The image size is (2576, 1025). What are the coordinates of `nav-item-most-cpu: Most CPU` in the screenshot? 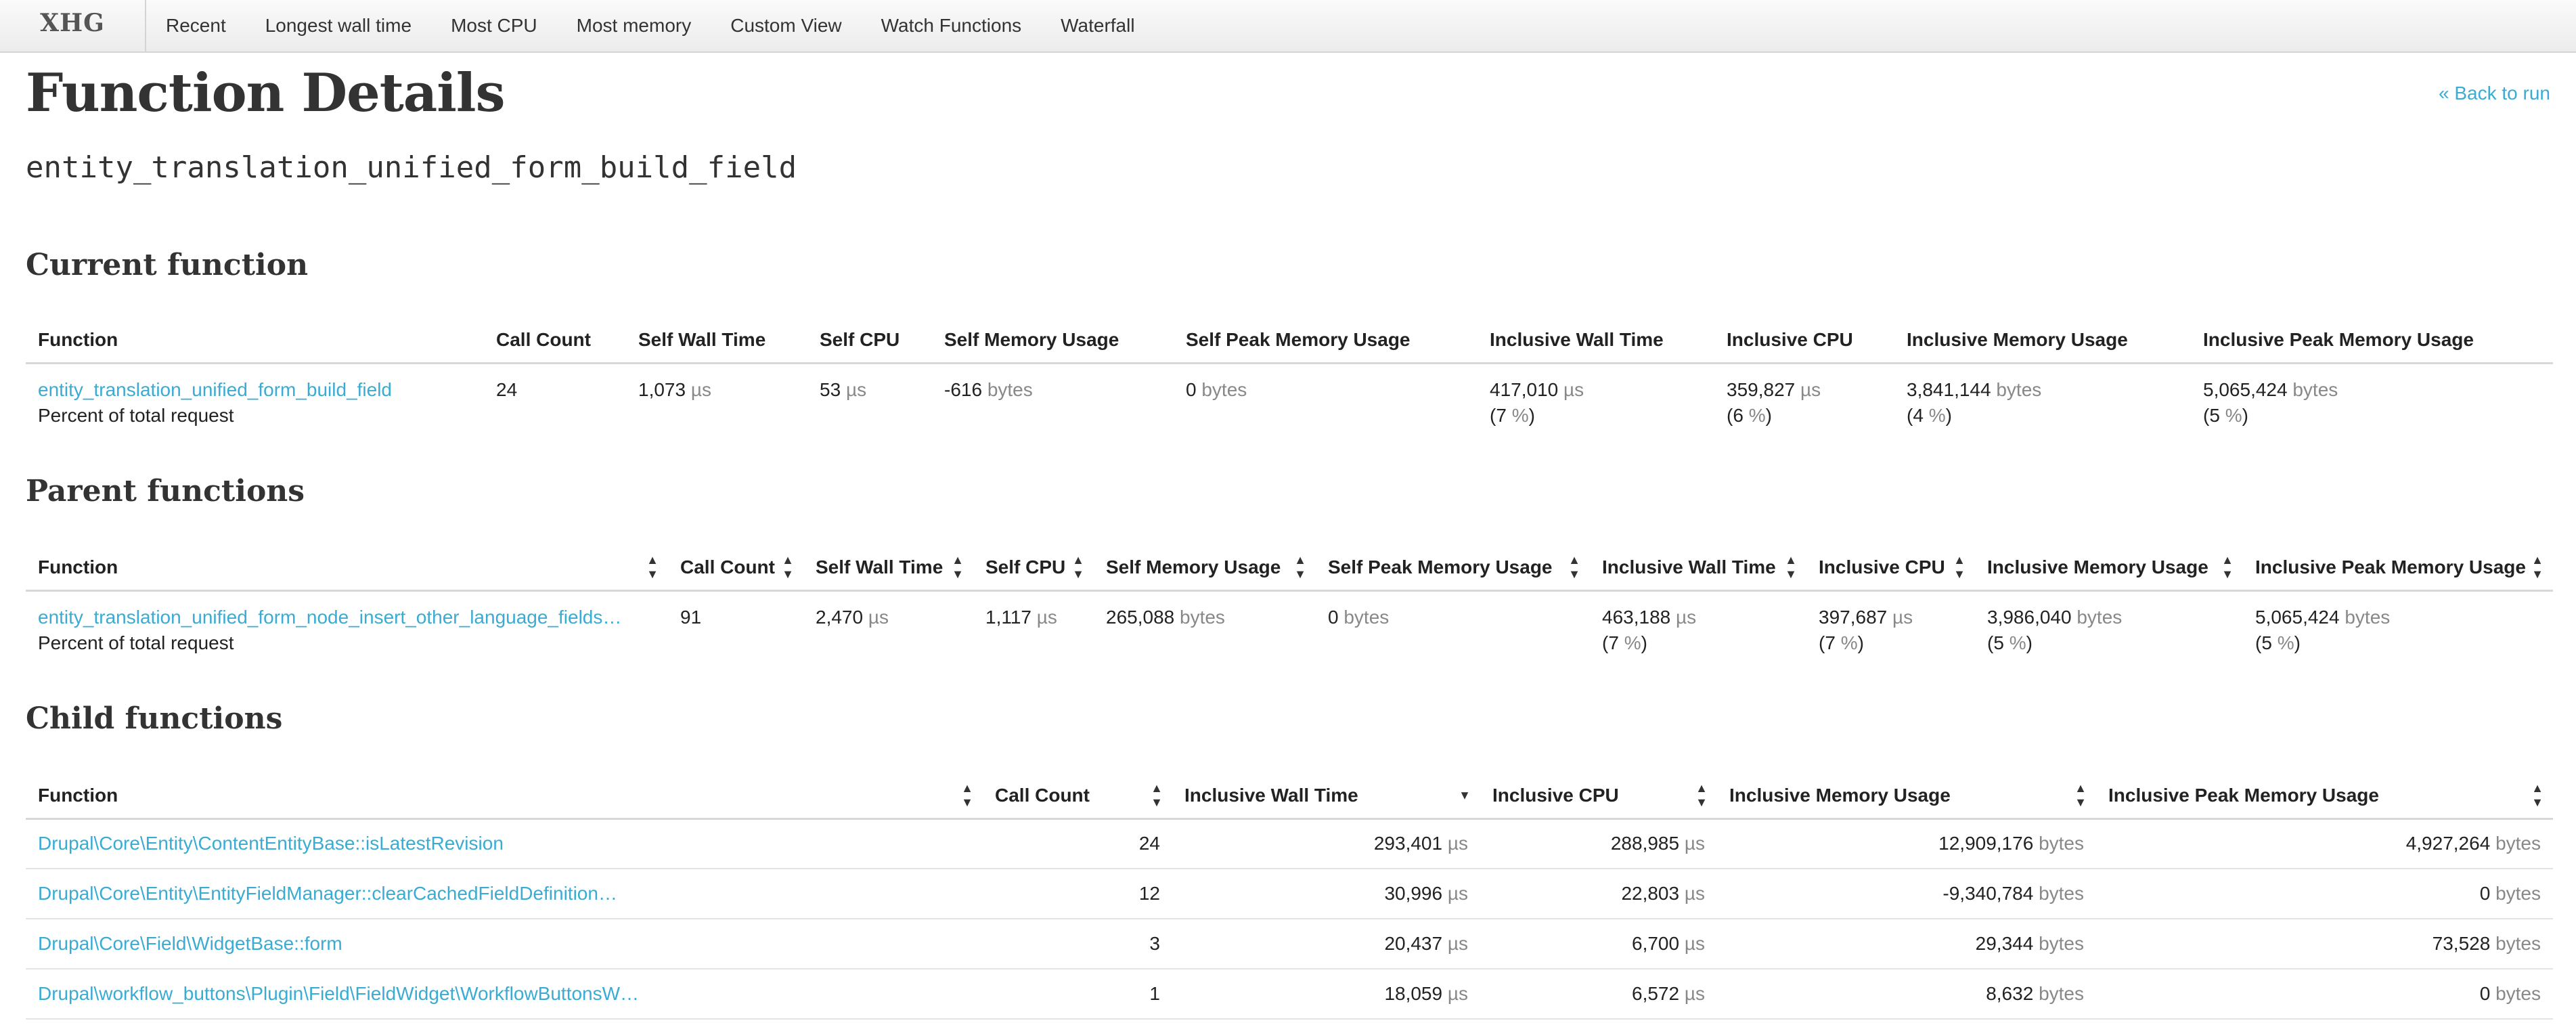 It's located at (494, 26).